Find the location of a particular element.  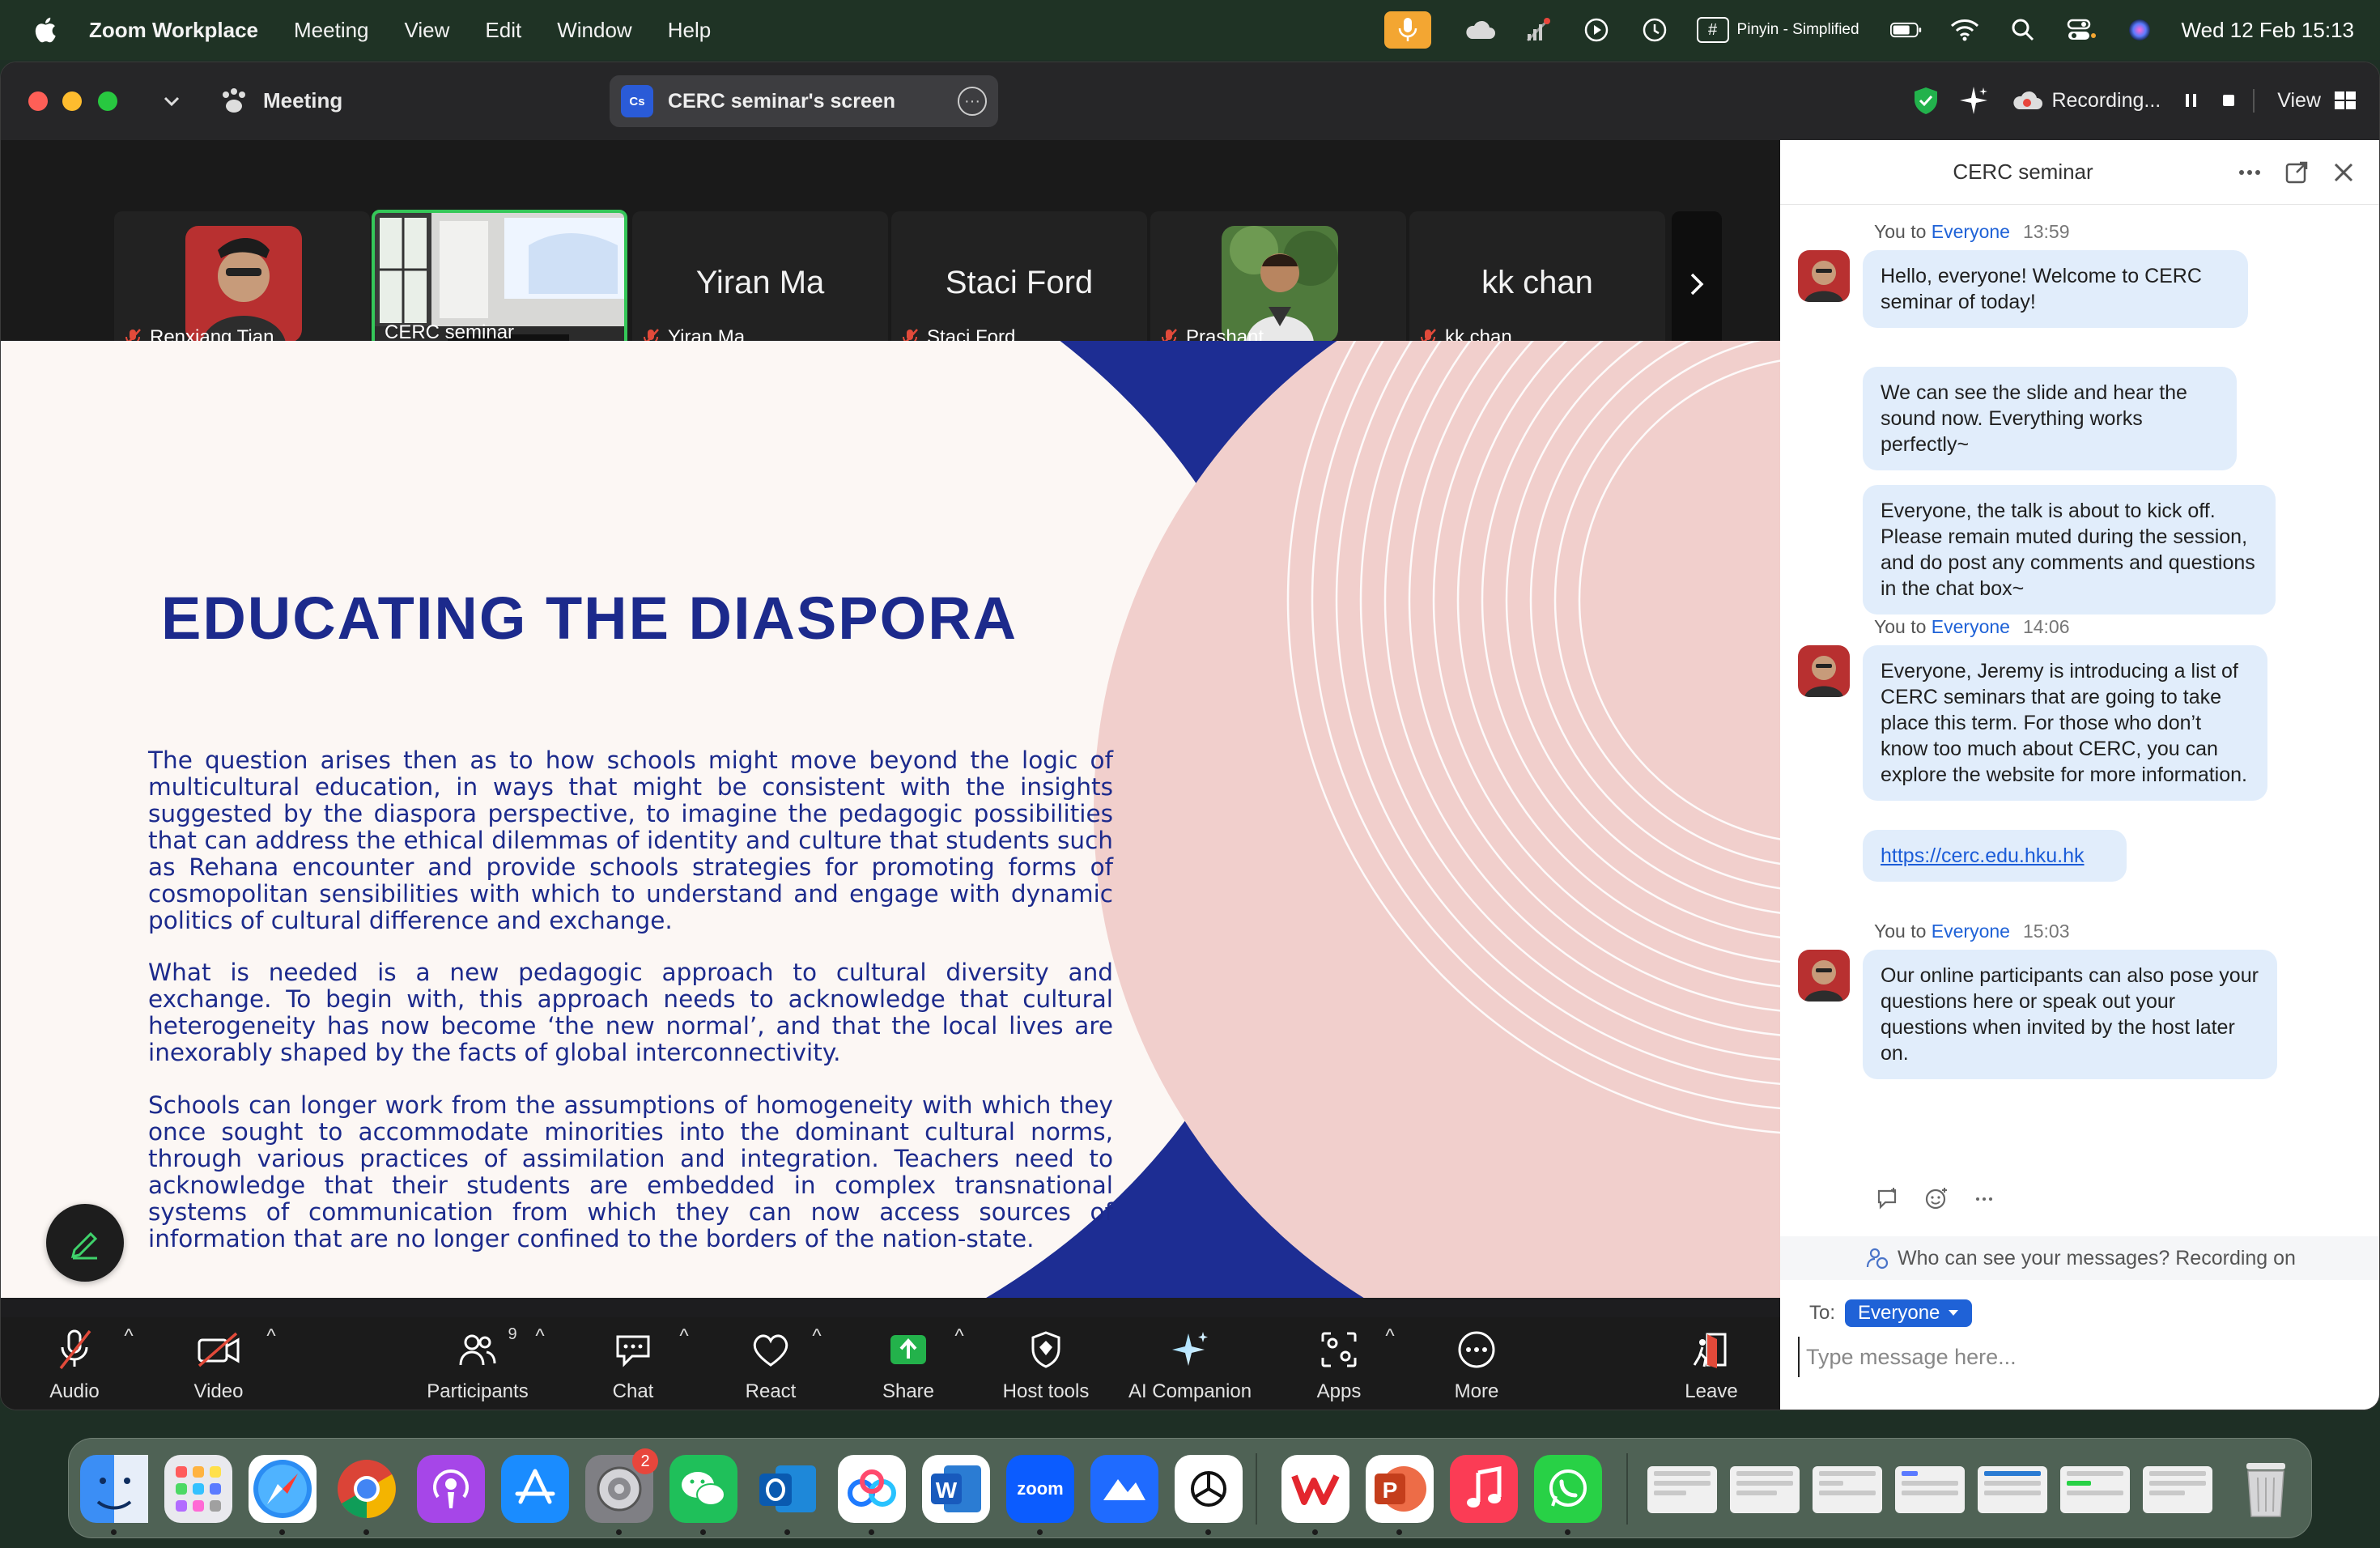

host-tools-button: Host tools is located at coordinates (1046, 1364).